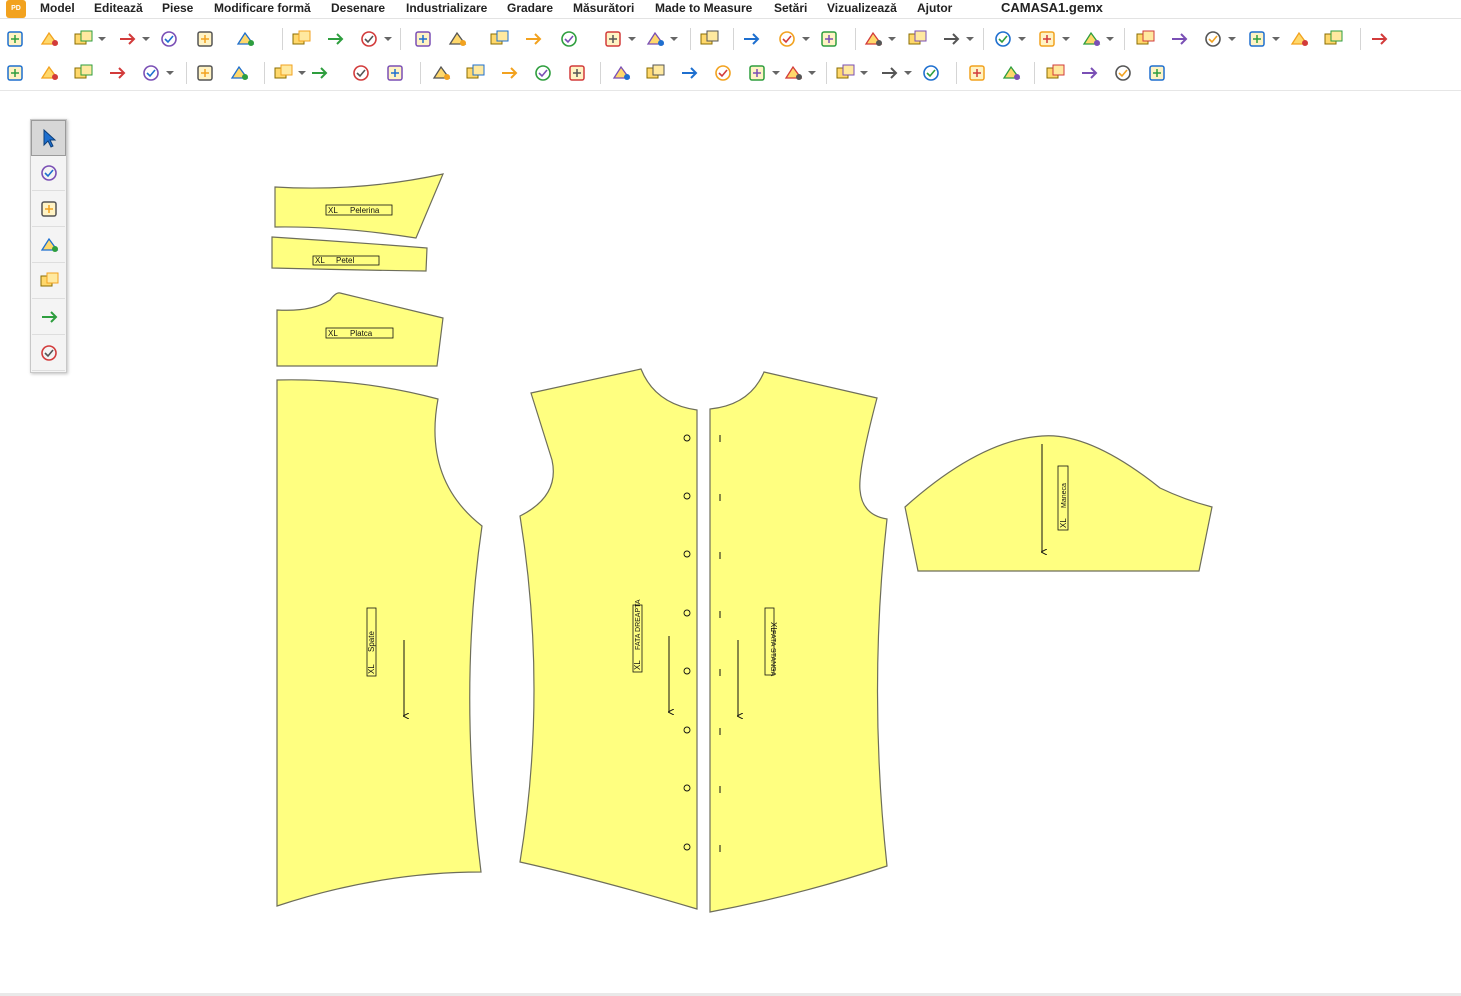 This screenshot has width=1461, height=996. Describe the element at coordinates (703, 9) in the screenshot. I see `menu-made-to-measure: Made to Measure` at that location.